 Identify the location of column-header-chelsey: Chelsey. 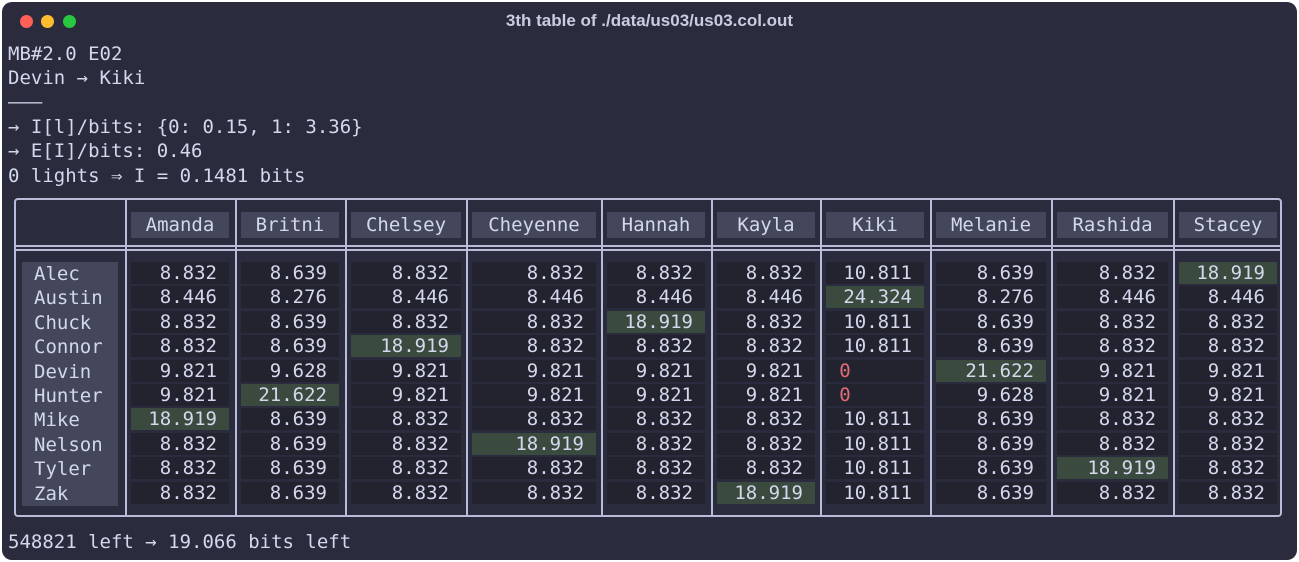
(406, 225).